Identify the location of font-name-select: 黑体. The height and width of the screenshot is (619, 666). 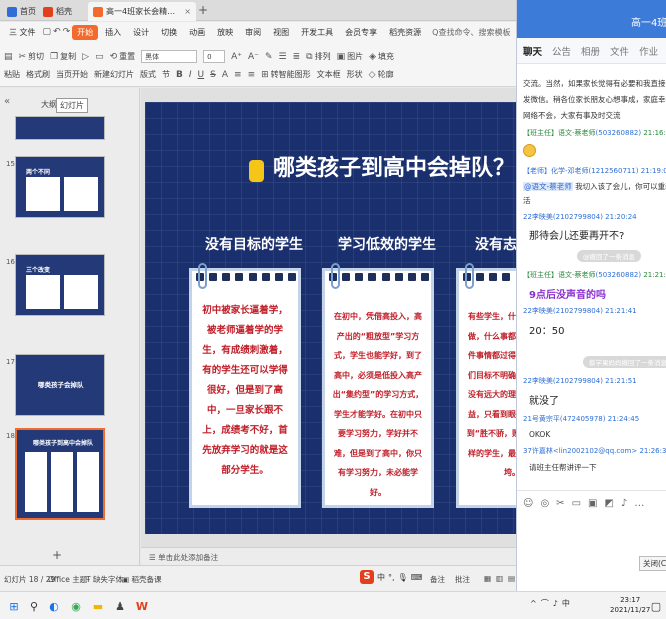
(169, 56).